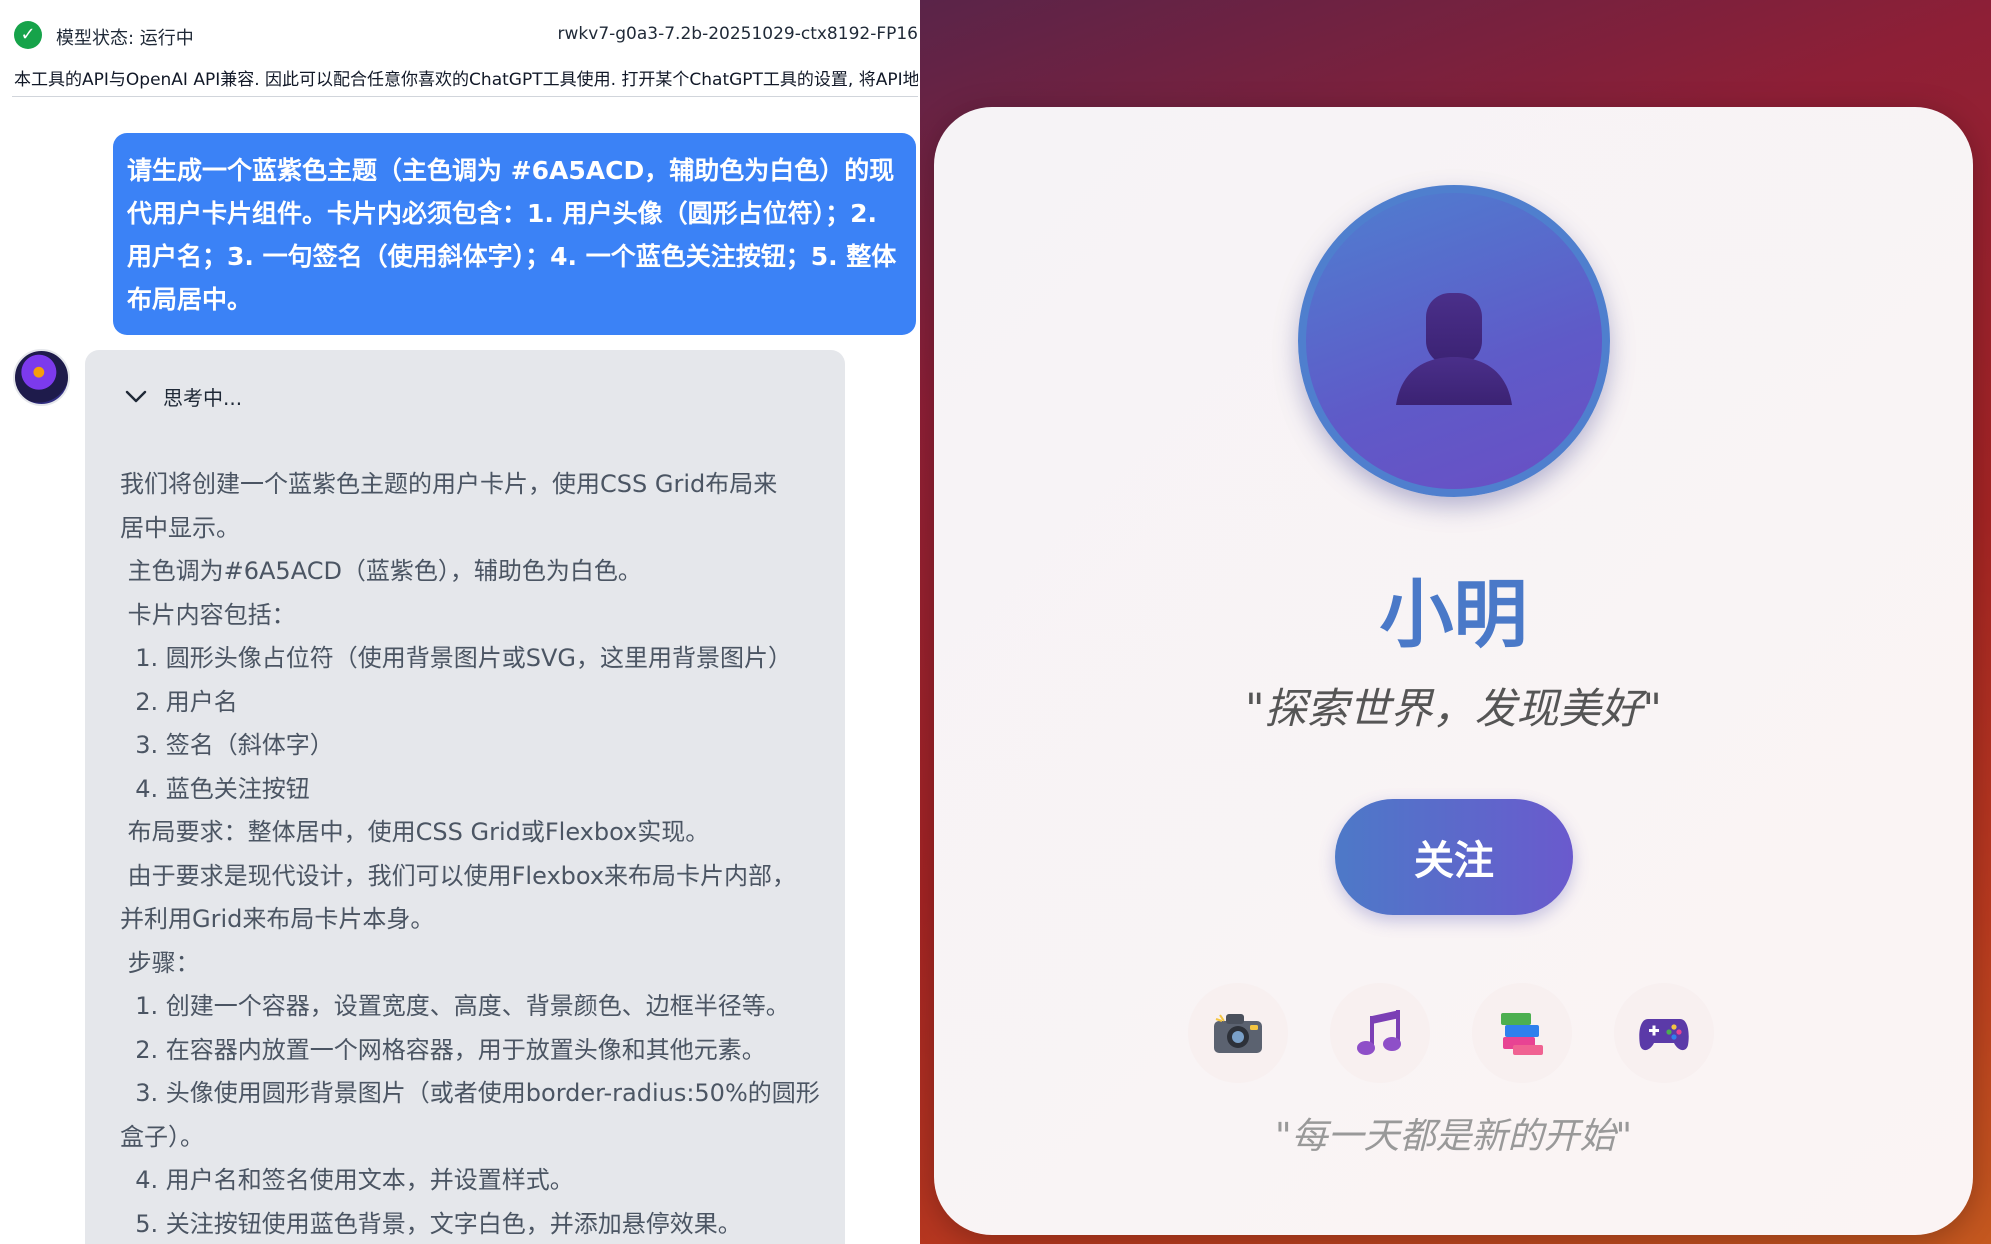  What do you see at coordinates (136, 396) in the screenshot?
I see `chevron-down-icon` at bounding box center [136, 396].